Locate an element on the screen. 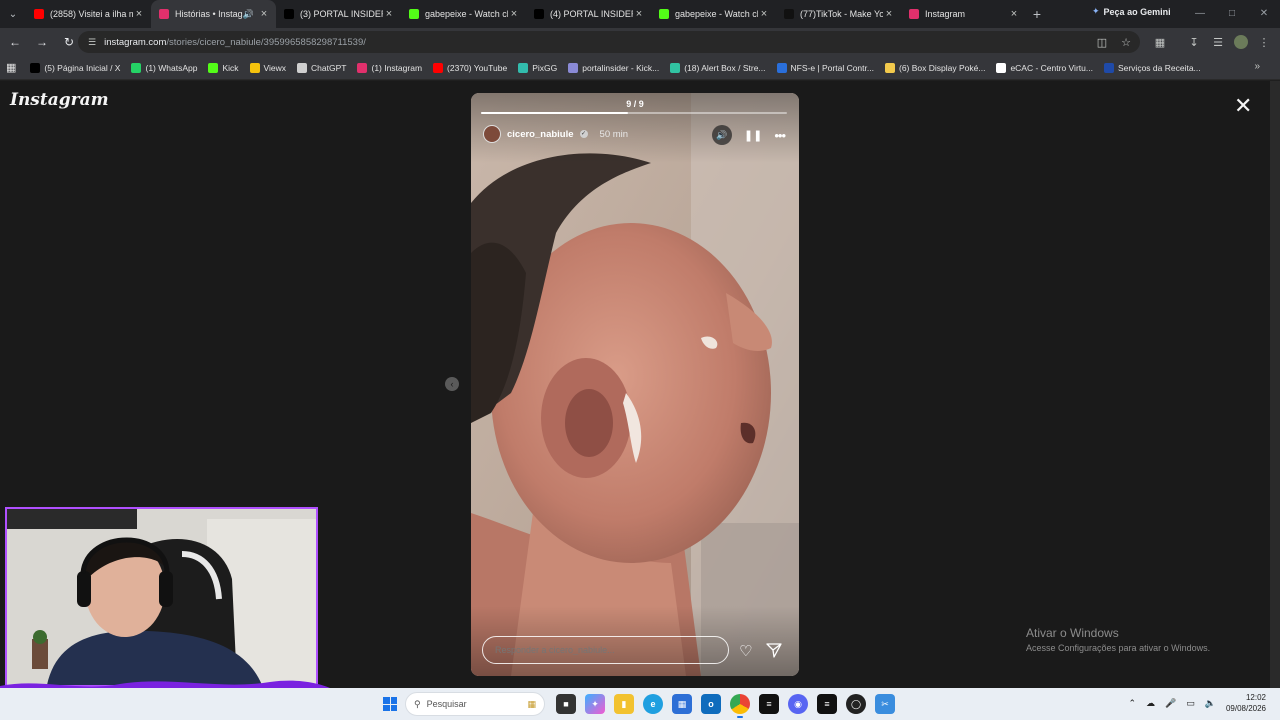 The image size is (1280, 720). instagram-logo: Instagram is located at coordinates (59, 100).